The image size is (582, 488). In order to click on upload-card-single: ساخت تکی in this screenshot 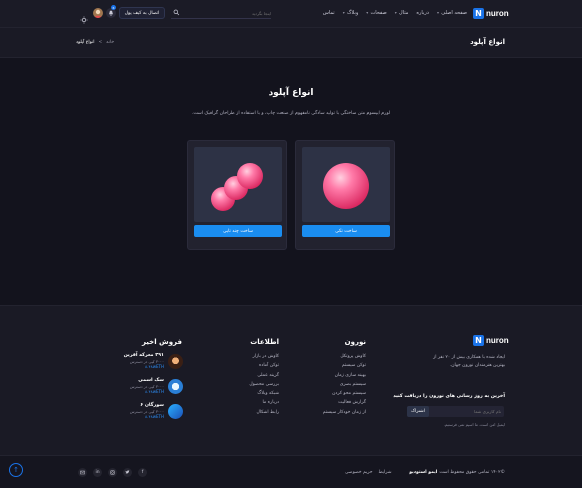, I will do `click(345, 195)`.